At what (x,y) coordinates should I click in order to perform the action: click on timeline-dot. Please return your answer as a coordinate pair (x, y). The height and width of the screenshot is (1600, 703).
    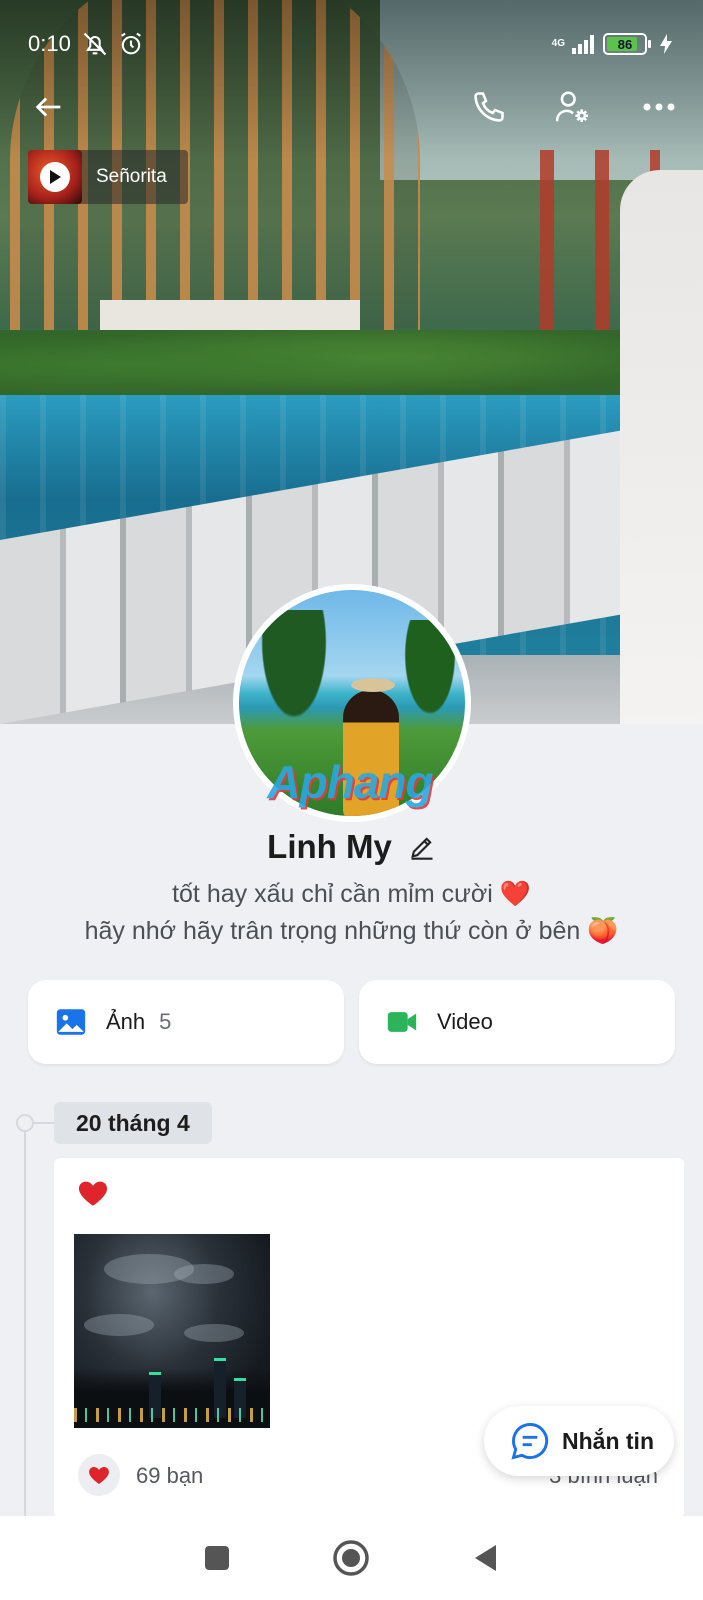
    Looking at the image, I should click on (25, 1123).